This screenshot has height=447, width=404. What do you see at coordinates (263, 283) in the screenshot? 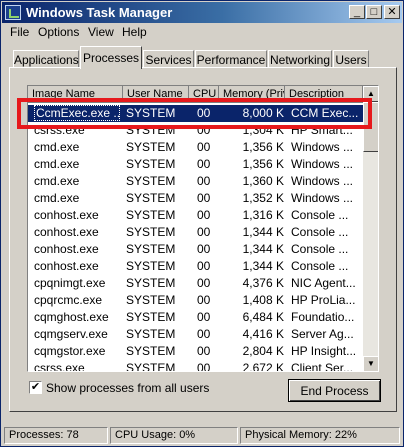
I see `process-memory: 4,376 K` at bounding box center [263, 283].